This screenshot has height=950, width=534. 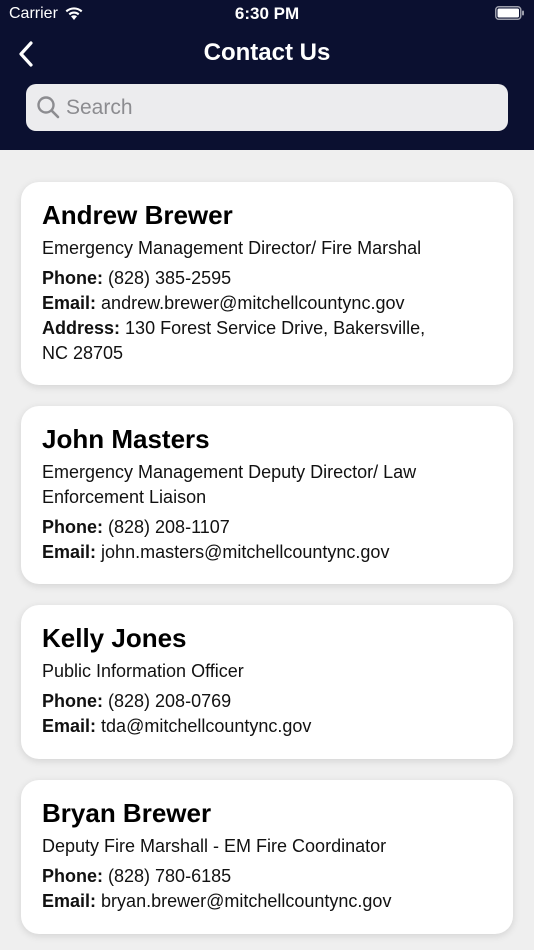 What do you see at coordinates (114, 638) in the screenshot?
I see `contact-name: Kelly Jones` at bounding box center [114, 638].